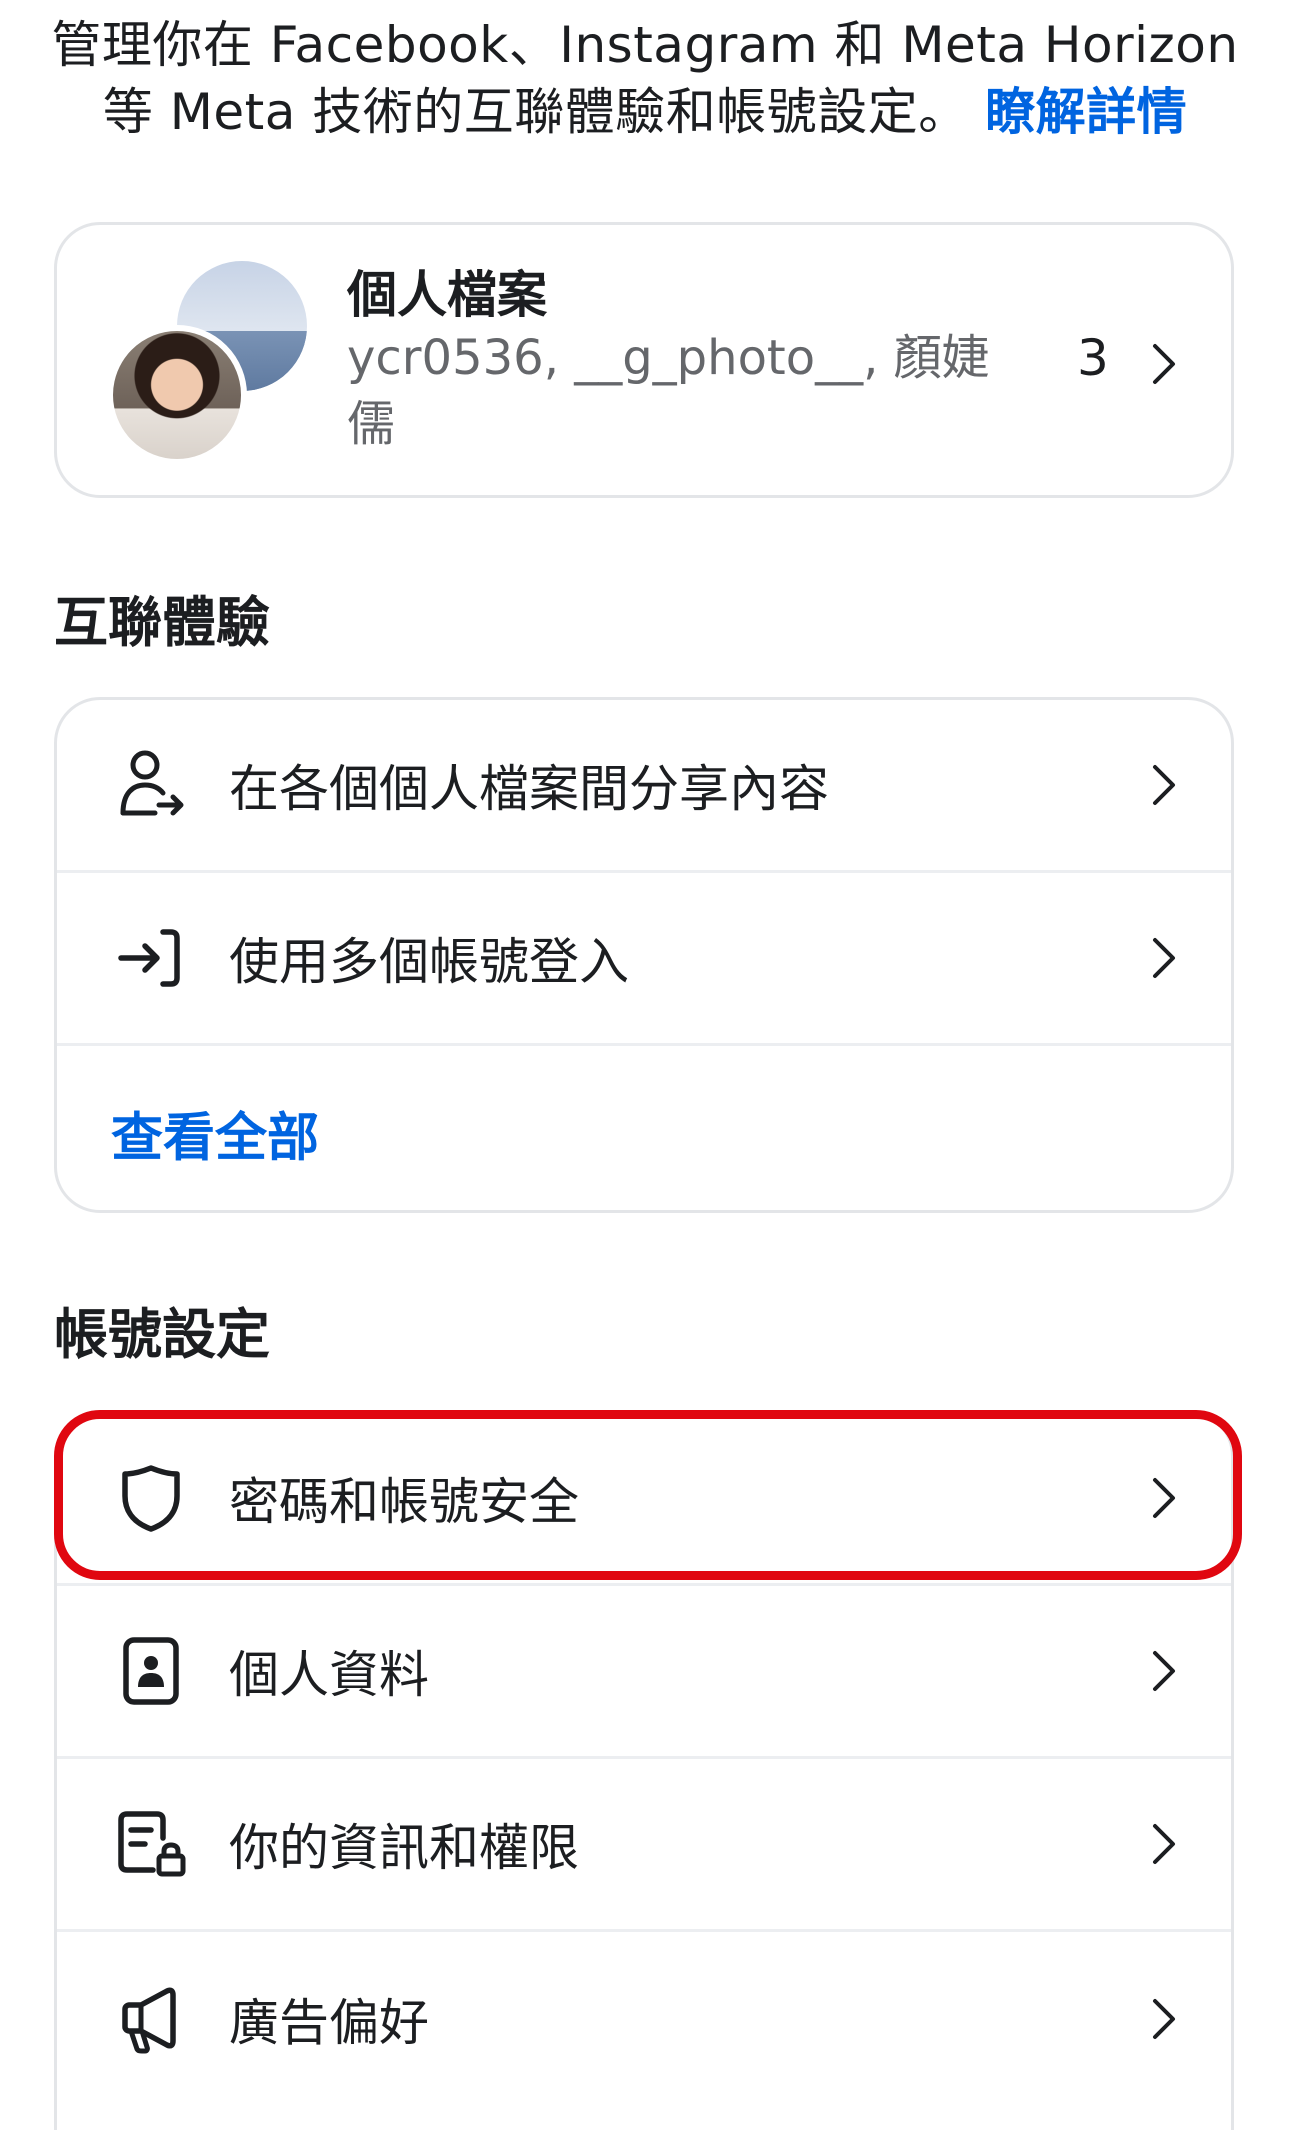 This screenshot has height=2130, width=1290. What do you see at coordinates (644, 2018) in the screenshot?
I see `ad-preferences-row: 廣告偏好` at bounding box center [644, 2018].